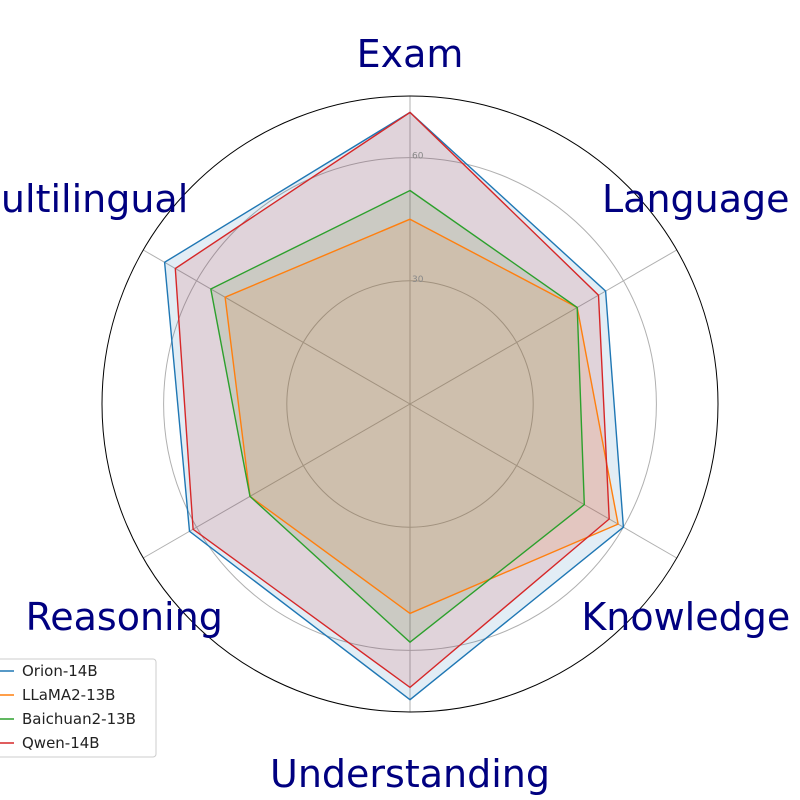  I want to click on axis-label-knowledge: Knowledge, so click(685, 617).